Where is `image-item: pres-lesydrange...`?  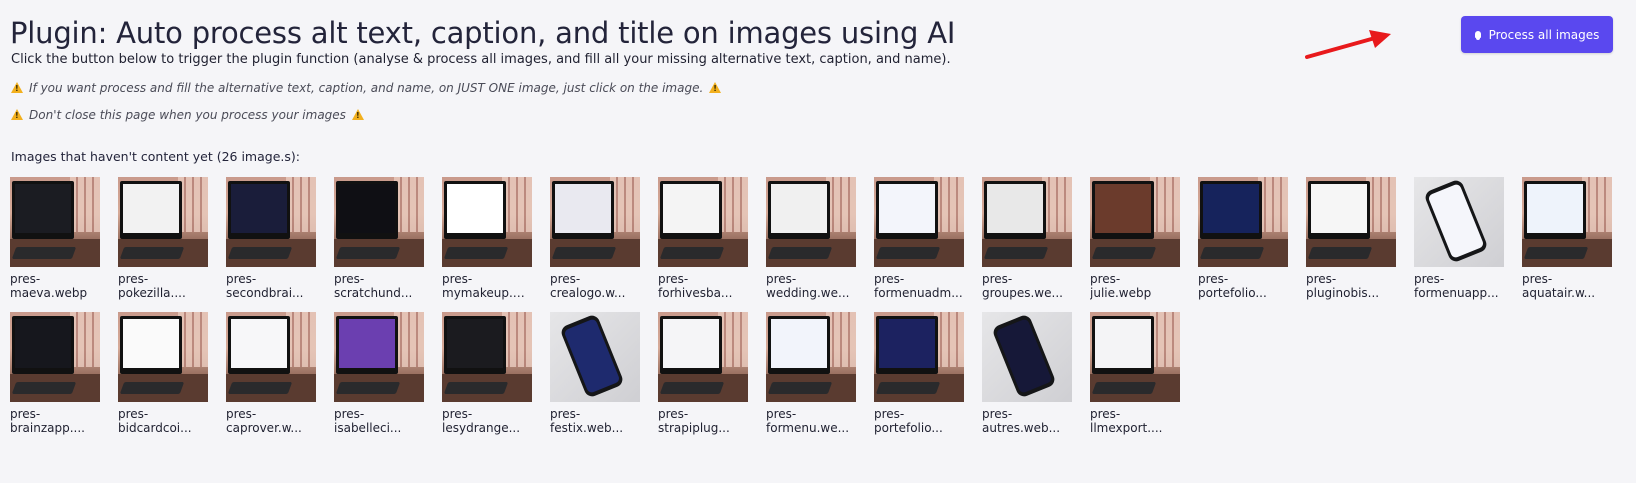
image-item: pres-lesydrange... is located at coordinates (487, 373).